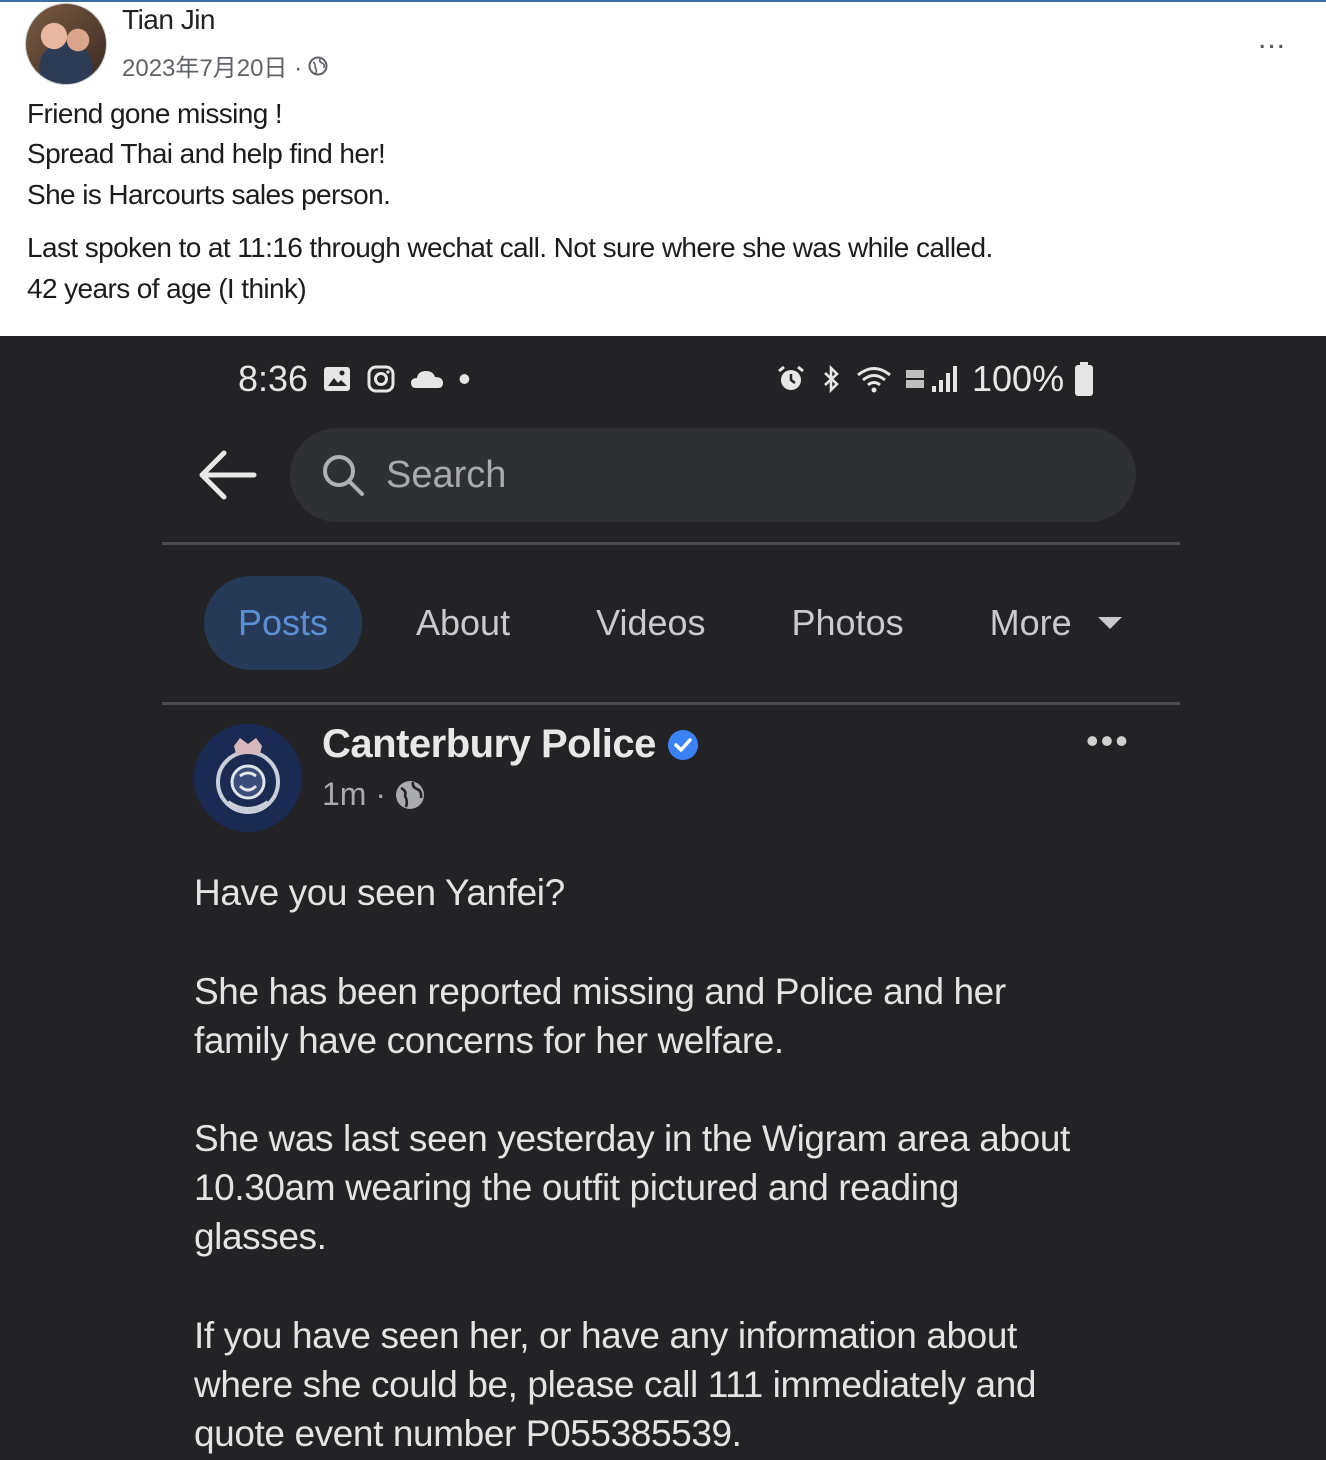  Describe the element at coordinates (1108, 741) in the screenshot. I see `post-more-options-icon: •••` at that location.